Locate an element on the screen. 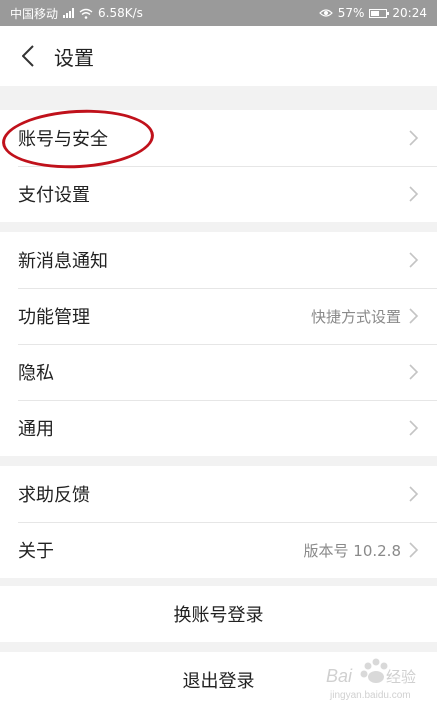 Image resolution: width=437 pixels, height=708 pixels. back-button is located at coordinates (28, 56).